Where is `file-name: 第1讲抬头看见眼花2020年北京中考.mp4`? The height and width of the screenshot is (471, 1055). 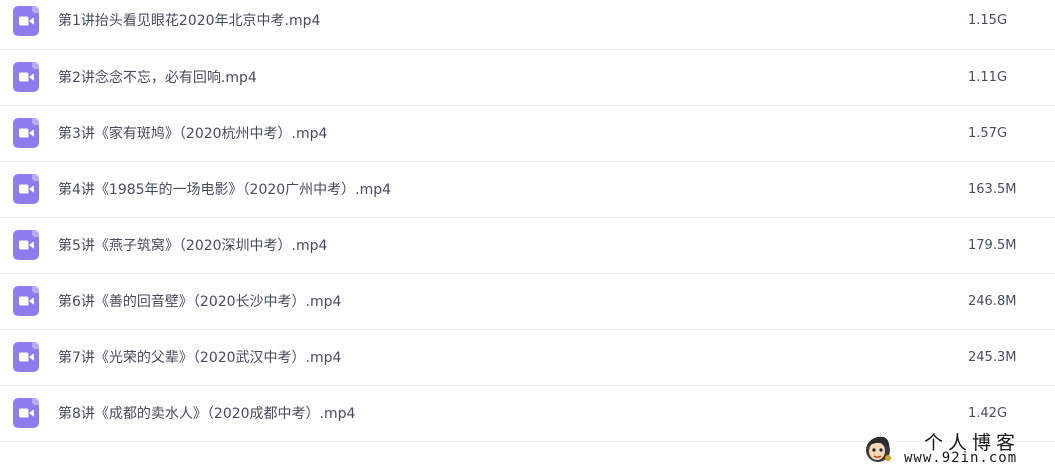
file-name: 第1讲抬头看见眼花2020年北京中考.mp4 is located at coordinates (189, 21).